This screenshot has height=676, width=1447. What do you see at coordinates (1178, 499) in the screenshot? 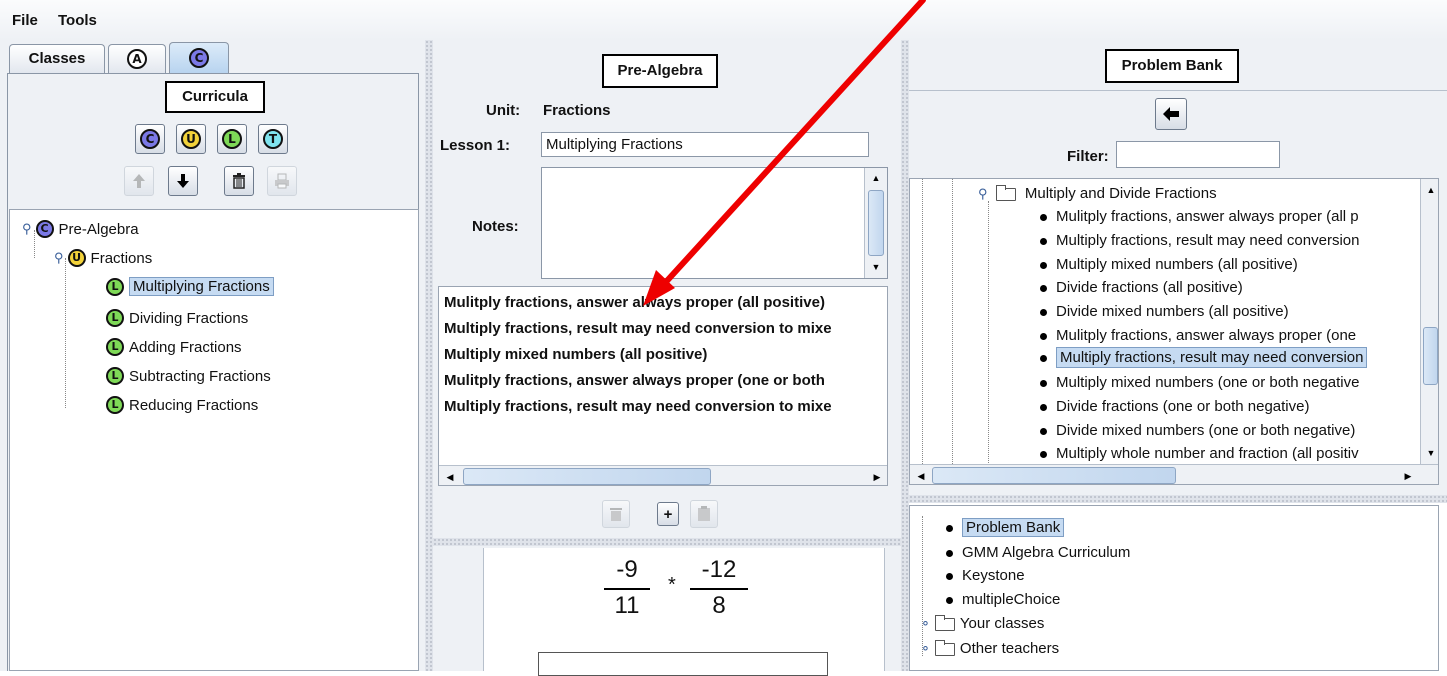
I see `splitter-bank` at bounding box center [1178, 499].